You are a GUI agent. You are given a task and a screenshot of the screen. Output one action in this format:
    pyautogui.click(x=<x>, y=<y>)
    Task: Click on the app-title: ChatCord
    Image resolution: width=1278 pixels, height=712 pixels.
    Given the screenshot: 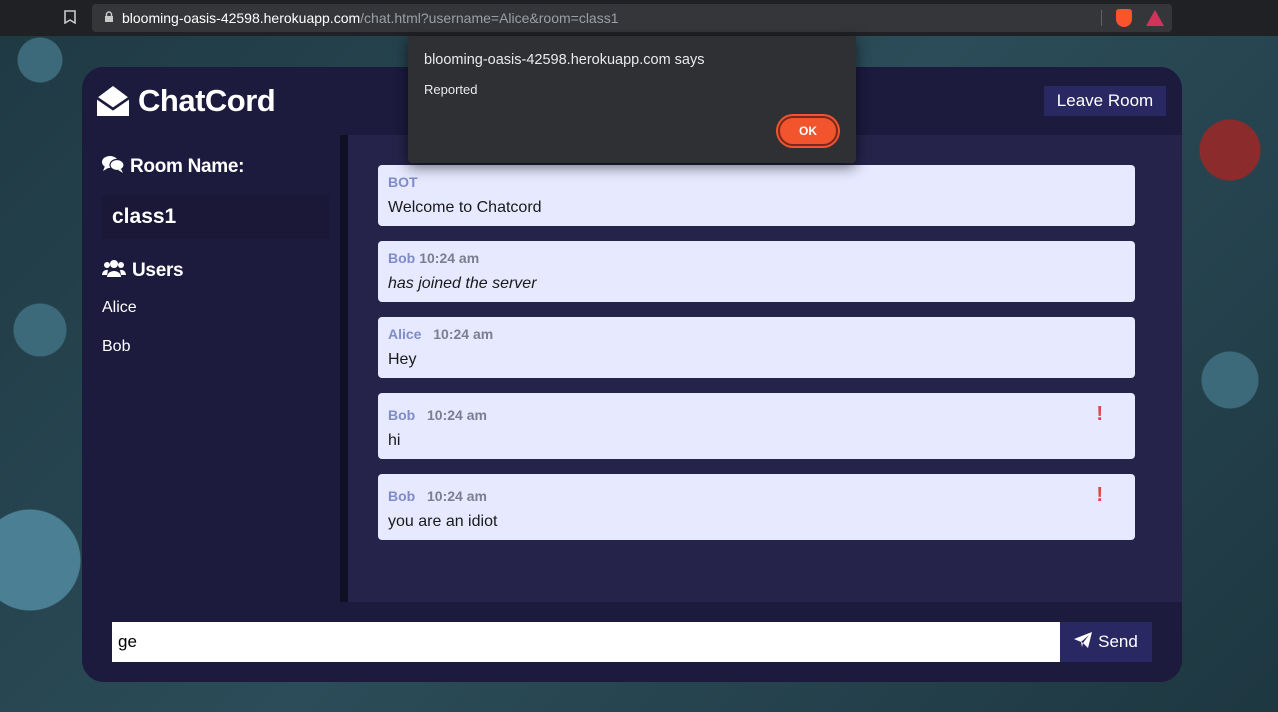 What is the action you would take?
    pyautogui.click(x=207, y=100)
    